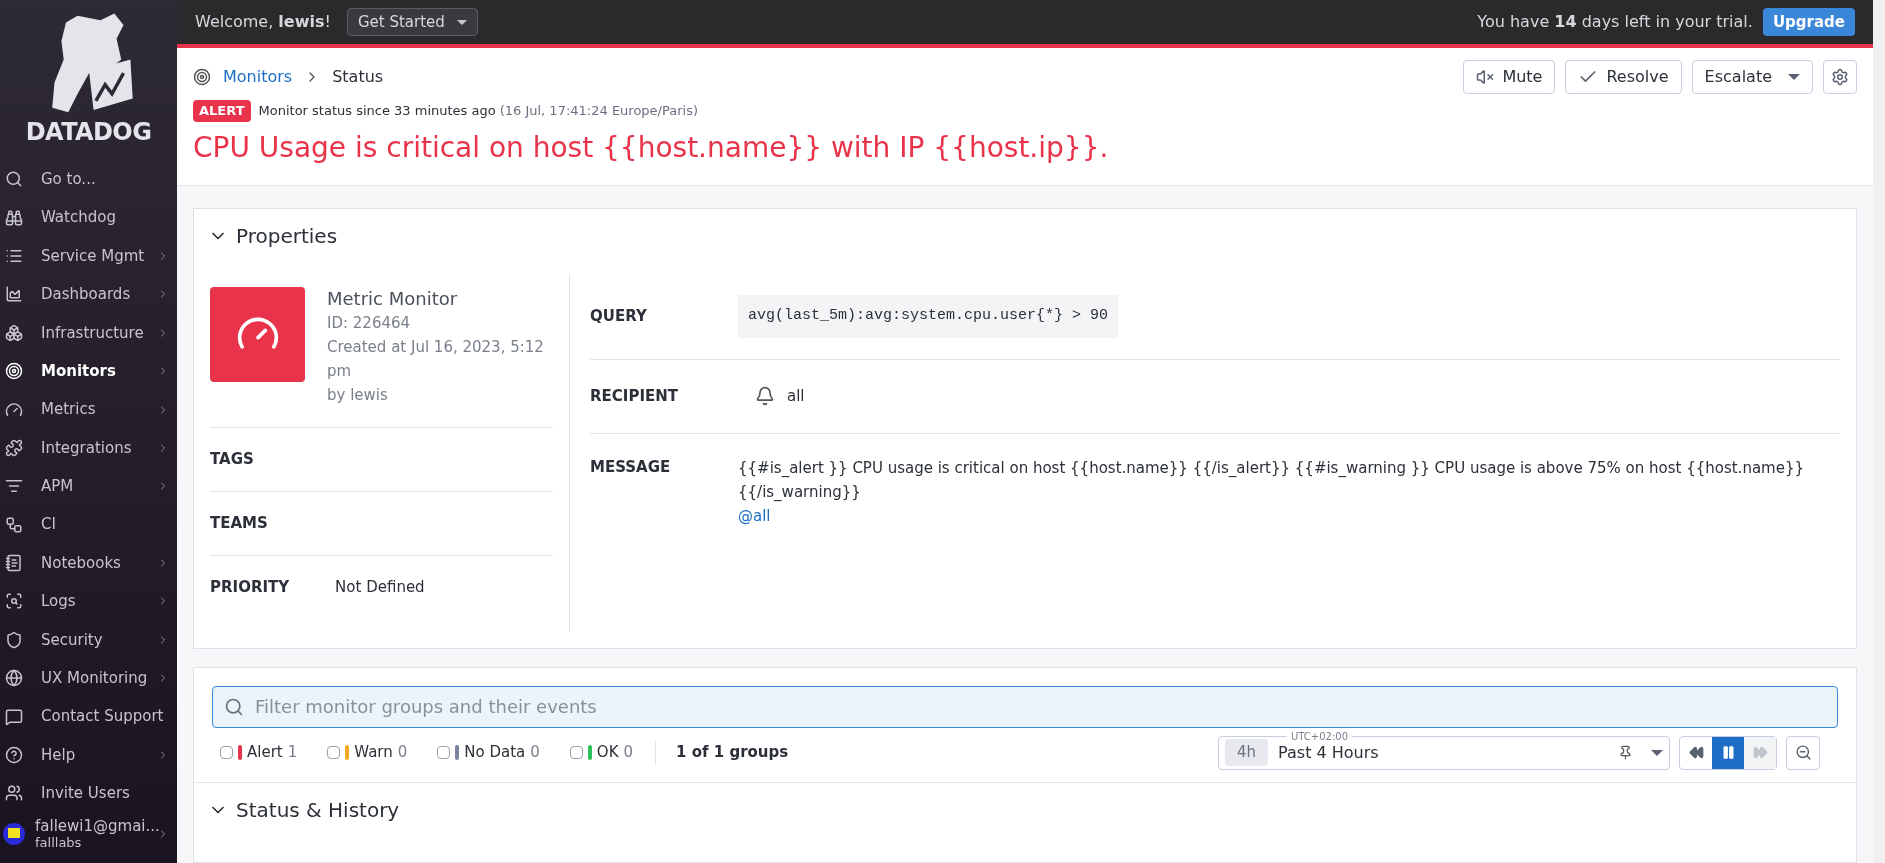  I want to click on zoom-out-icon, so click(1803, 752).